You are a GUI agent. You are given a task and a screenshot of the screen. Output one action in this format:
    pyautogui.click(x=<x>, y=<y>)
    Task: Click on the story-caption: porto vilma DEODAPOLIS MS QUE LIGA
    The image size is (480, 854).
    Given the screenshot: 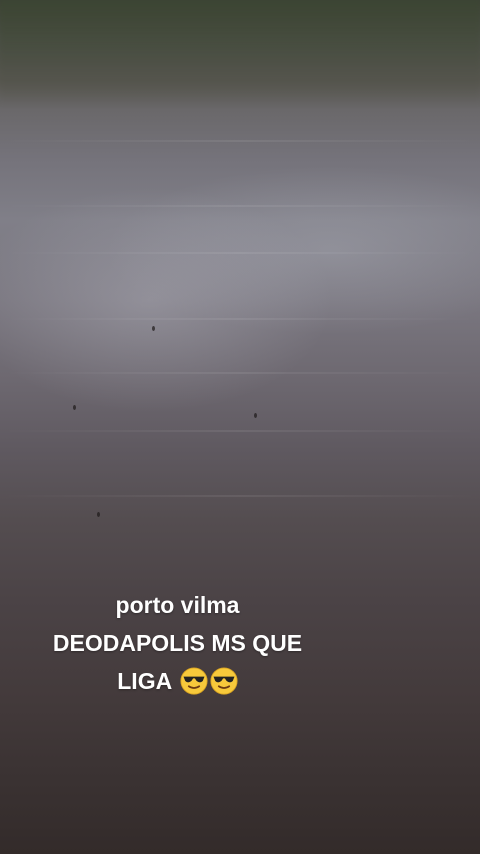 What is the action you would take?
    pyautogui.click(x=177, y=643)
    